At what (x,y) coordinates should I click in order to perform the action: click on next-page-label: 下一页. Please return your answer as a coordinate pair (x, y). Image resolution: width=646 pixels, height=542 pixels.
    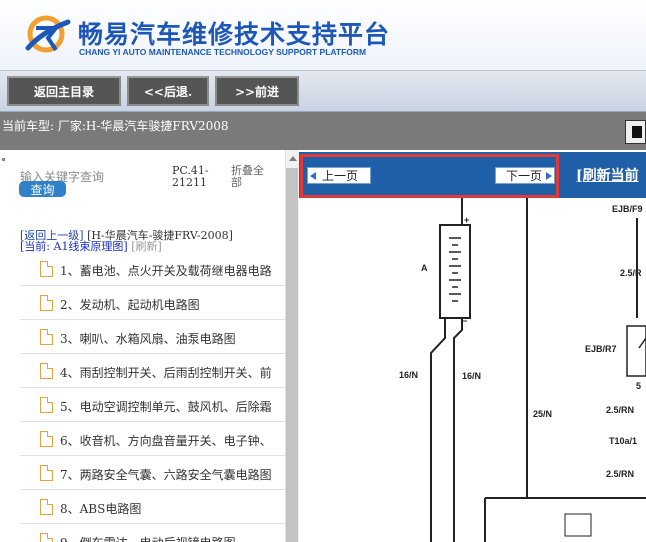
    Looking at the image, I should click on (524, 176).